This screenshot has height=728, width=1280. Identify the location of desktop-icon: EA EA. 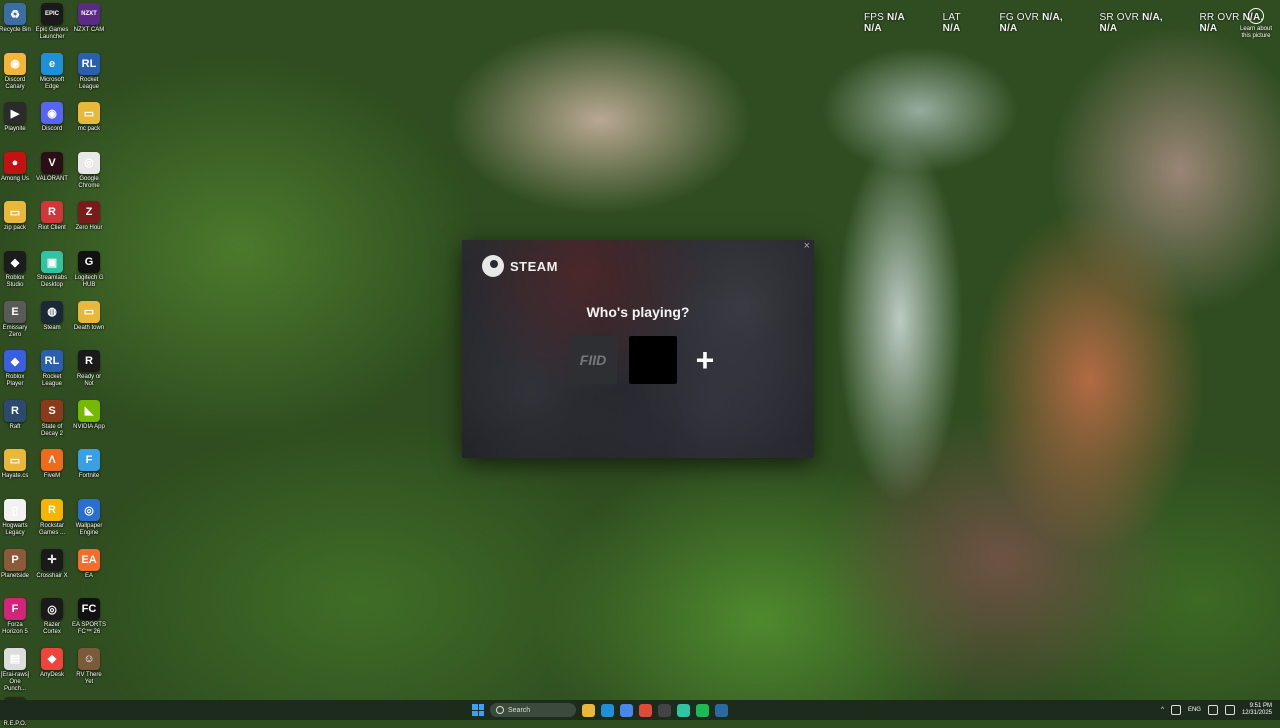
(89, 564).